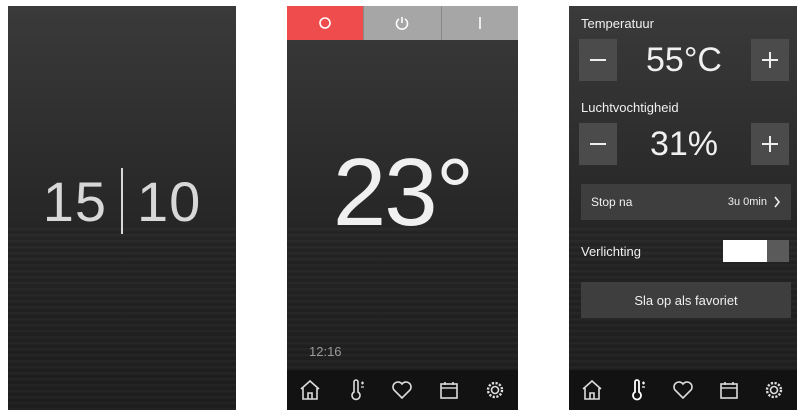 Image resolution: width=798 pixels, height=412 pixels. Describe the element at coordinates (747, 202) in the screenshot. I see `stop-after-value: 3u 0min` at that location.